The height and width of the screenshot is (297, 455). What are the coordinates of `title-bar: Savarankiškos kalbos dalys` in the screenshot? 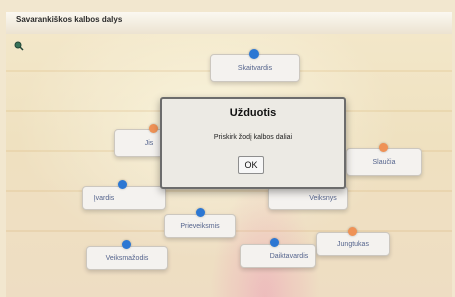 It's located at (229, 23).